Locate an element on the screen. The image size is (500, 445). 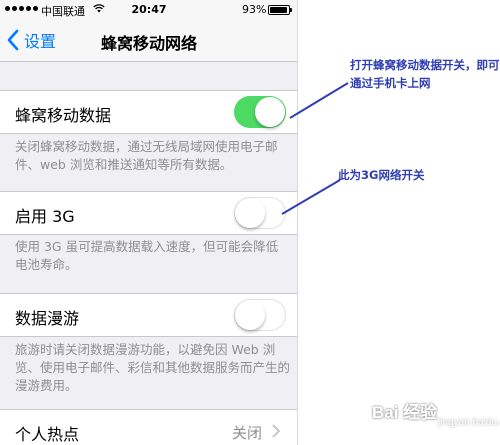
navigation-bar: 设置 蜂窝移动网络 is located at coordinates (149, 41).